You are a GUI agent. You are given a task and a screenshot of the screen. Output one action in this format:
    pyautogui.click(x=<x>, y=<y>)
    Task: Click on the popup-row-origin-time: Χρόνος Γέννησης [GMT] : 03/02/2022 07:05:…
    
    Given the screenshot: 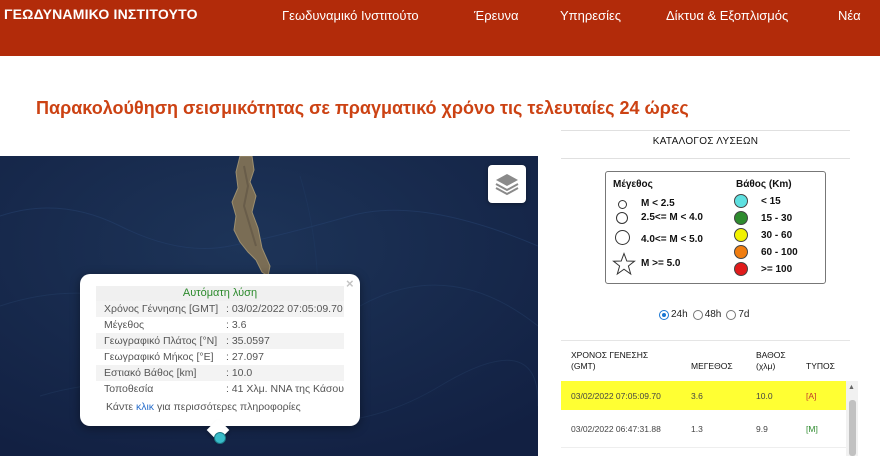 What is the action you would take?
    pyautogui.click(x=220, y=309)
    